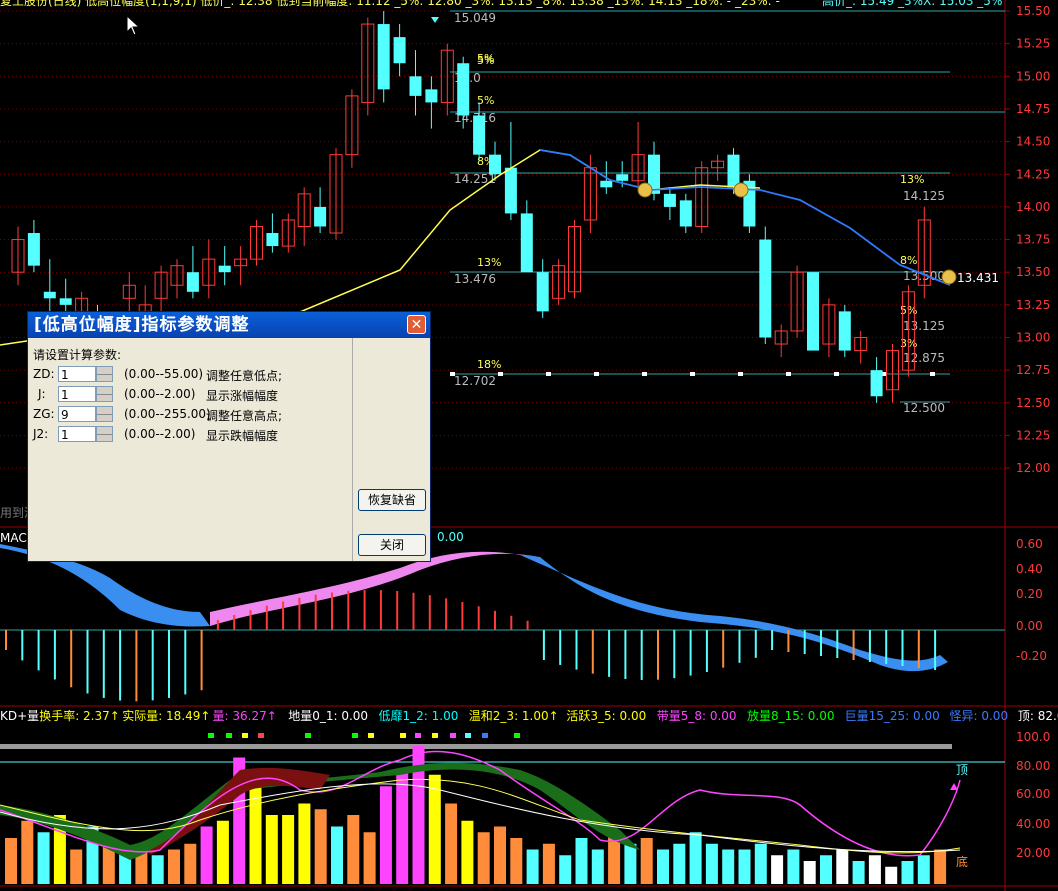 This screenshot has width=1058, height=891. Describe the element at coordinates (79, 715) in the screenshot. I see `volume-header-item: 换手率: 2.37↑` at that location.